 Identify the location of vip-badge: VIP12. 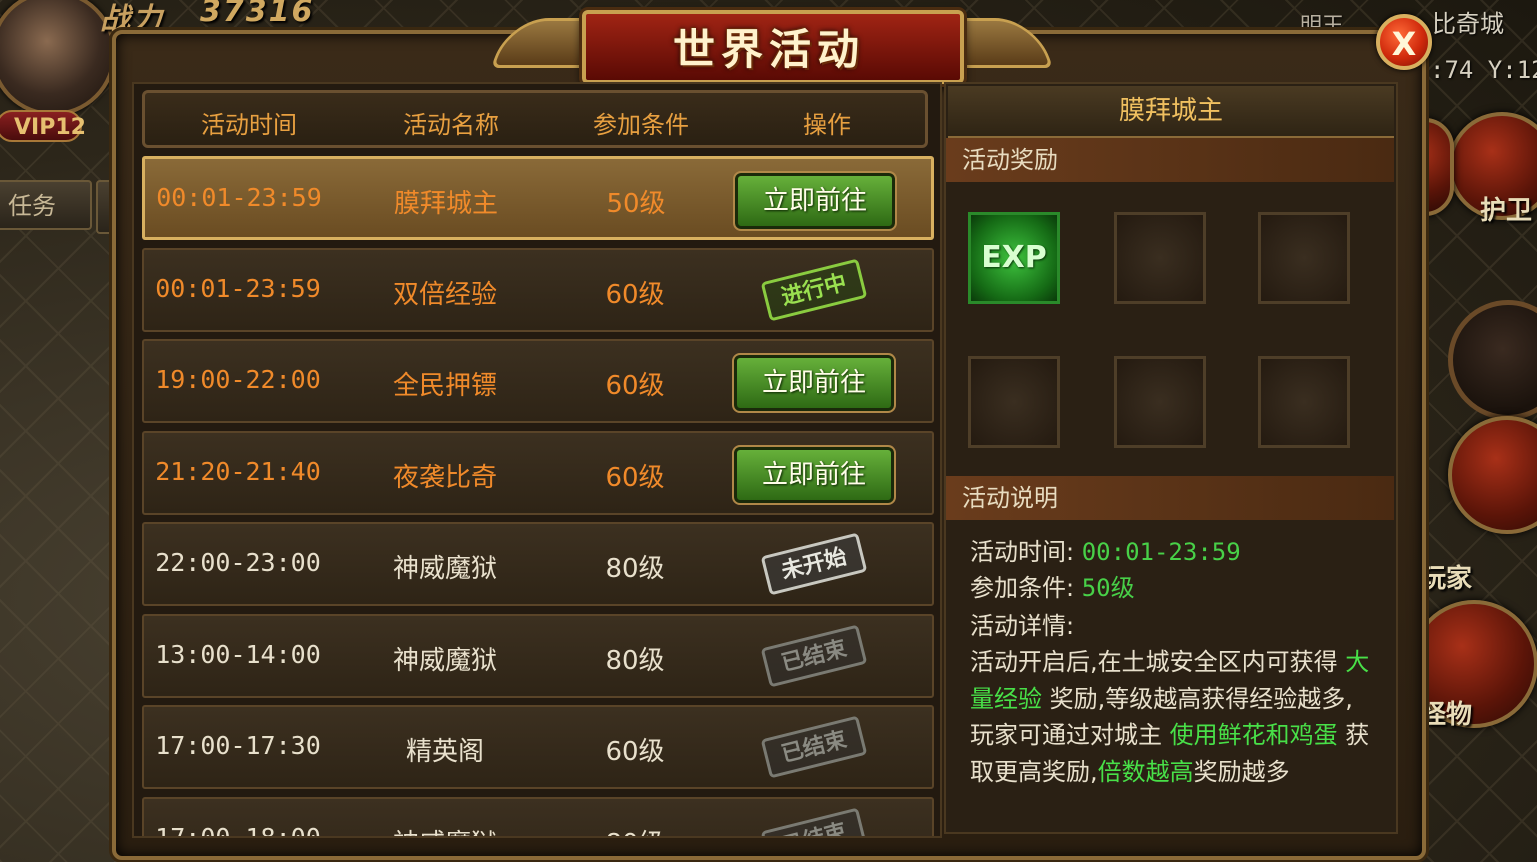
(43, 126).